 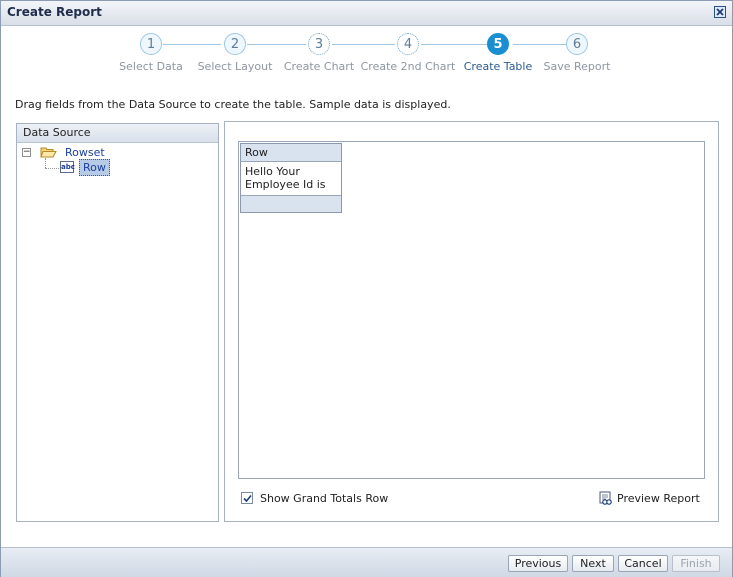 I want to click on step-number: 1, so click(x=151, y=44).